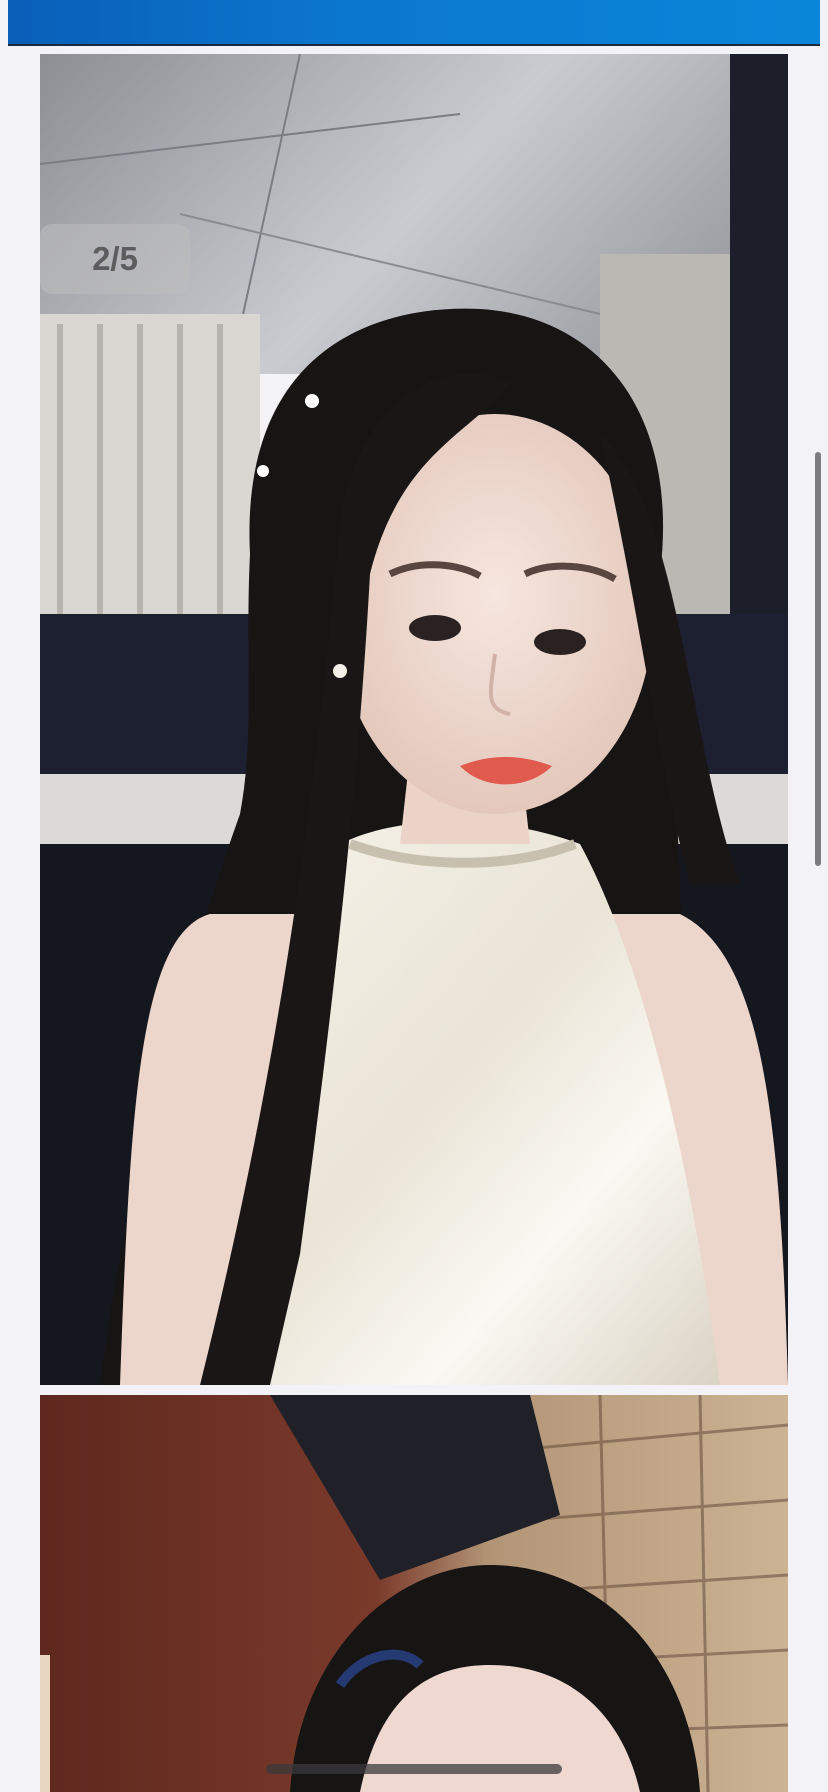  I want to click on photo-counter-text: 2/5, so click(115, 258).